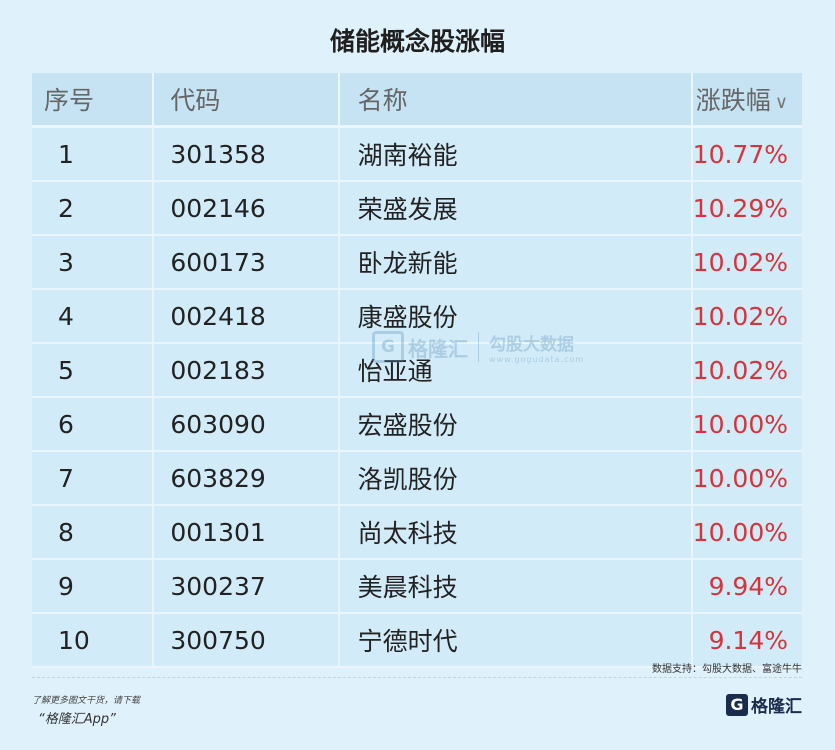 This screenshot has width=835, height=750. I want to click on cell-name: 康盛股份, so click(515, 316).